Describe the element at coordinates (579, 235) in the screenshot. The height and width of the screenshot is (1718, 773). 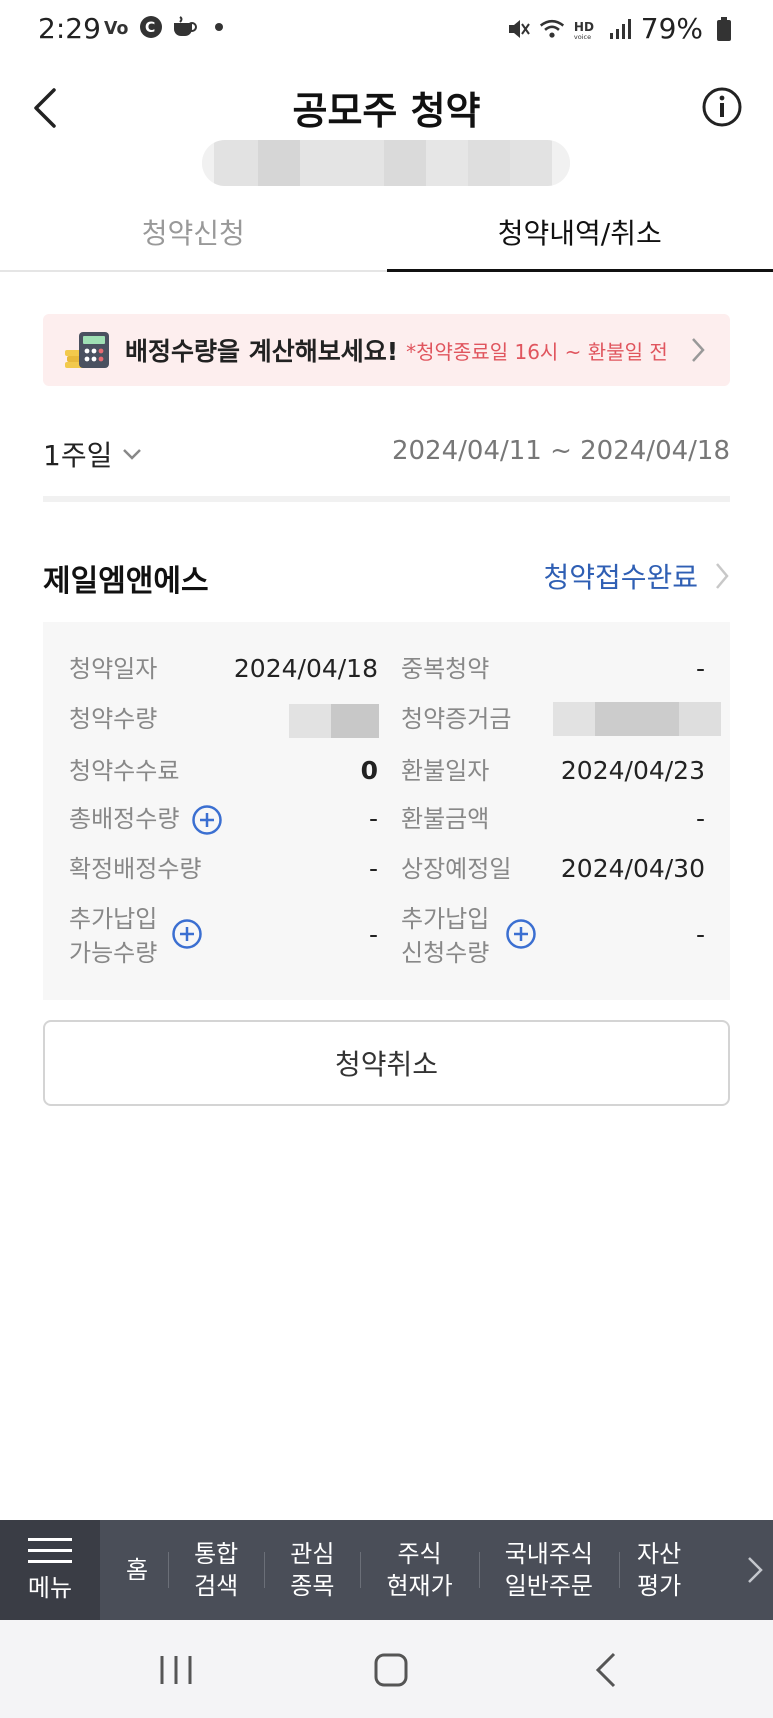
I see `tab-history-cancel: 청약내역/취소` at that location.